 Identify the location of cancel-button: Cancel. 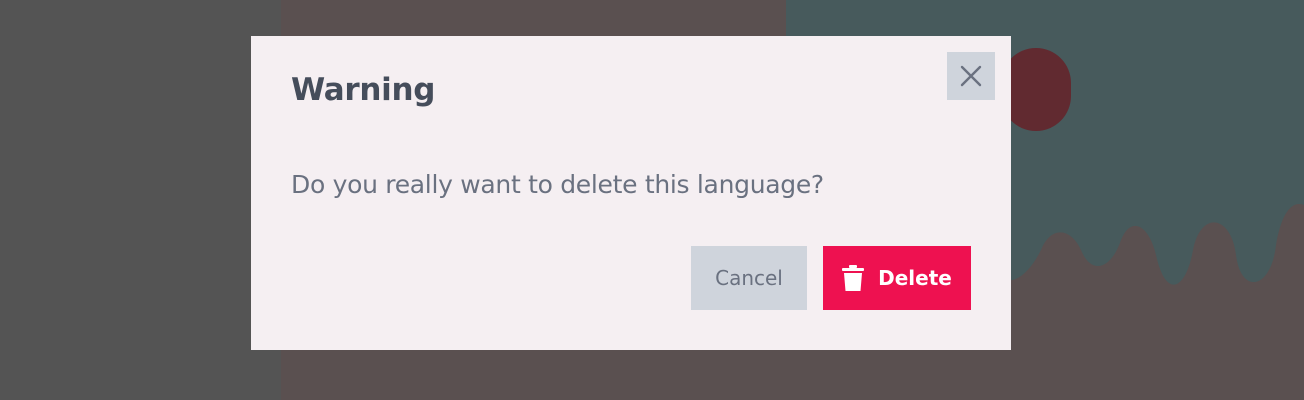
(749, 278).